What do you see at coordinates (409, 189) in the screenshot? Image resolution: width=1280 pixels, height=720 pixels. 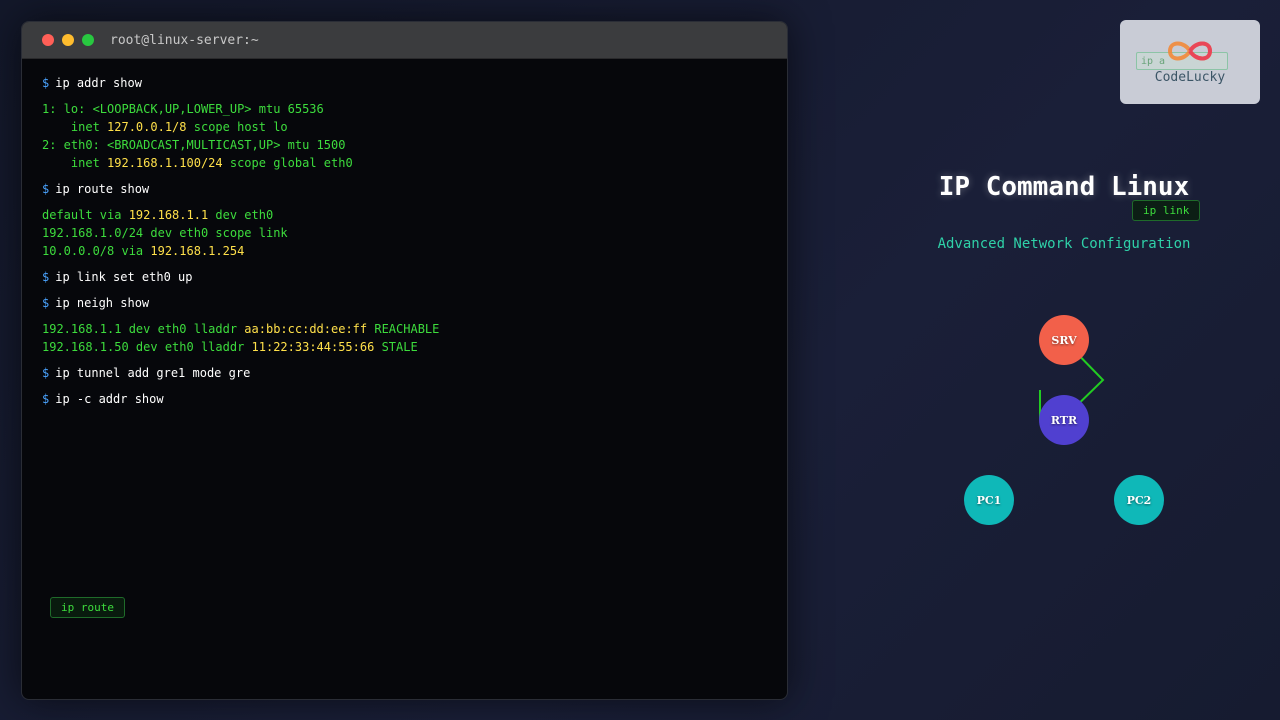 I see `command-line: $ ip route show` at bounding box center [409, 189].